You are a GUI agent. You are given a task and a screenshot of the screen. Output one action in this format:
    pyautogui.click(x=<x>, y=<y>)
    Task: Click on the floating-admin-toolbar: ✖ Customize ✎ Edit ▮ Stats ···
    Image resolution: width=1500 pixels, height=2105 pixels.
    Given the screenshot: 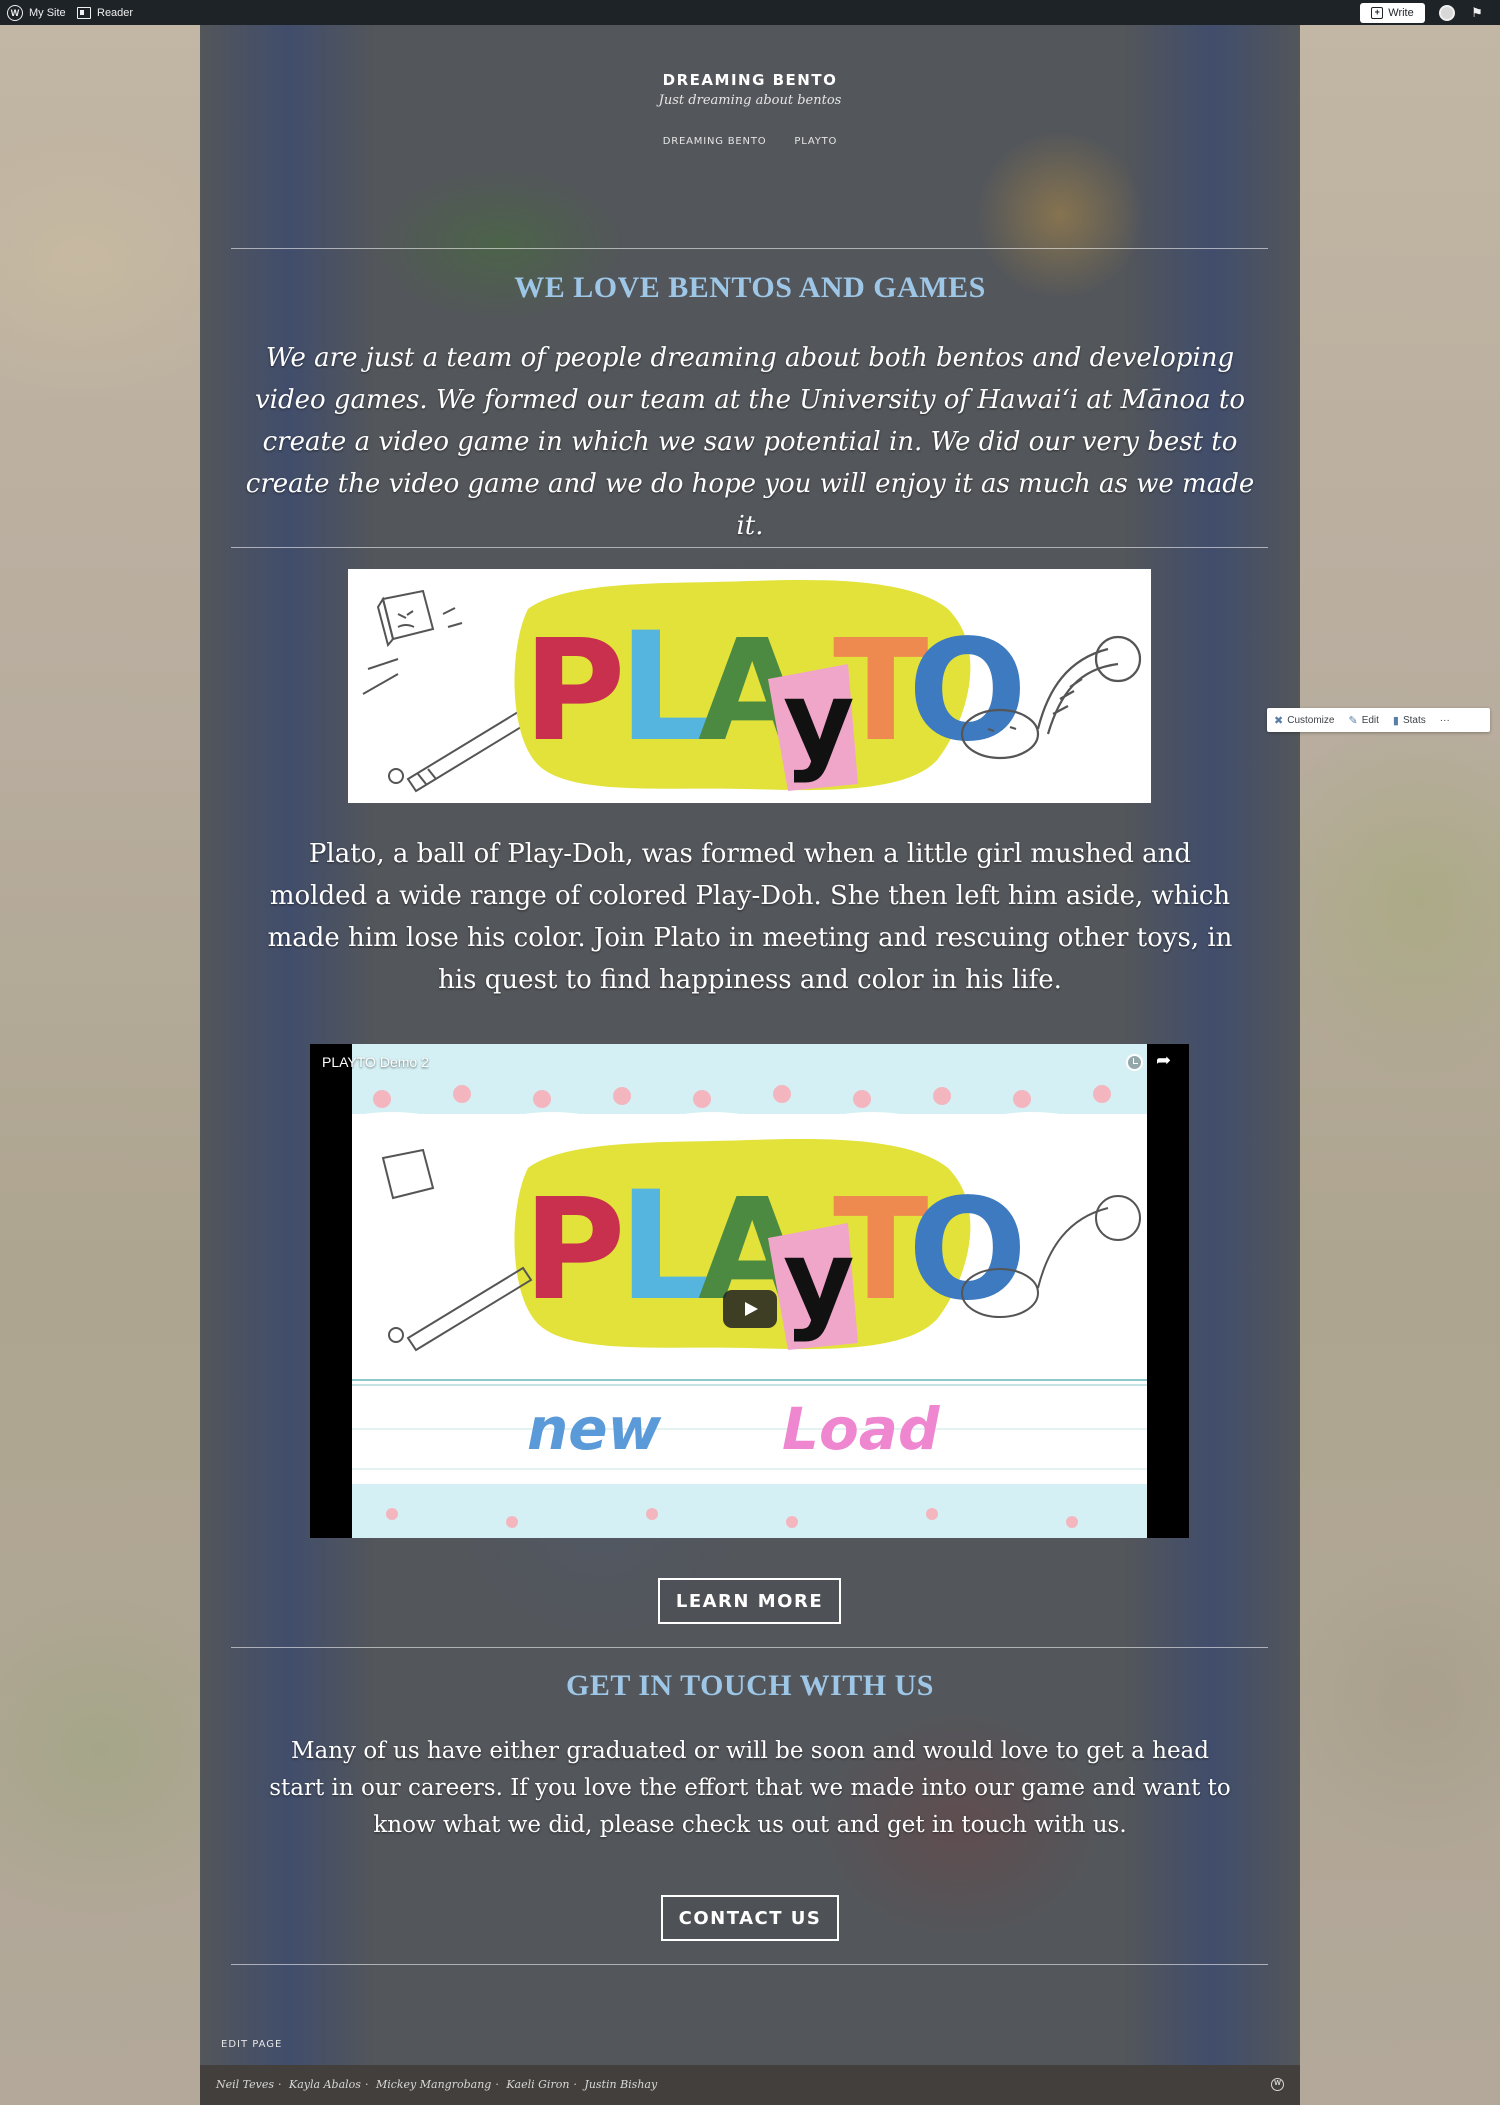 What is the action you would take?
    pyautogui.click(x=1378, y=720)
    